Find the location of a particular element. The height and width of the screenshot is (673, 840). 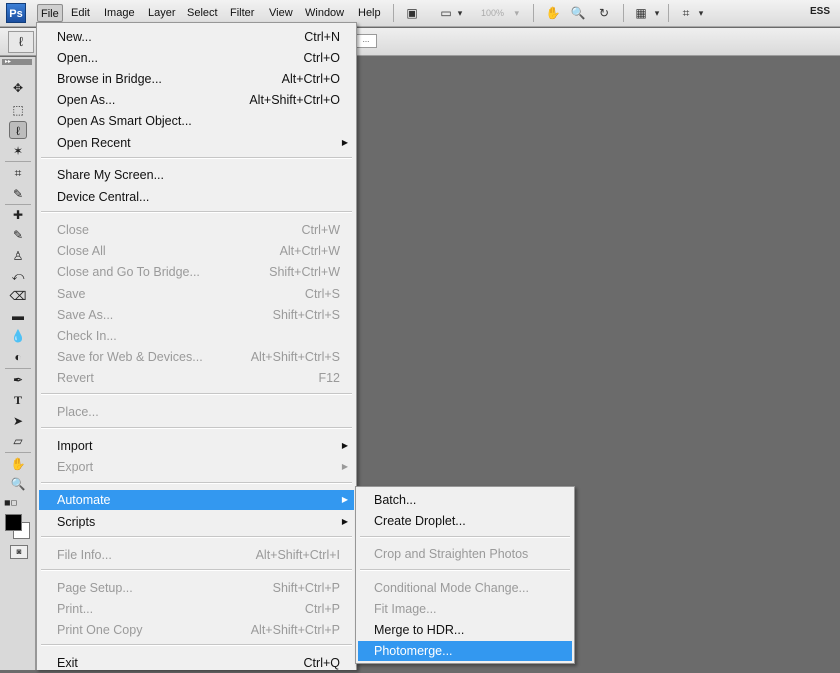

menu-item-new: New... Ctrl+N is located at coordinates (196, 37).